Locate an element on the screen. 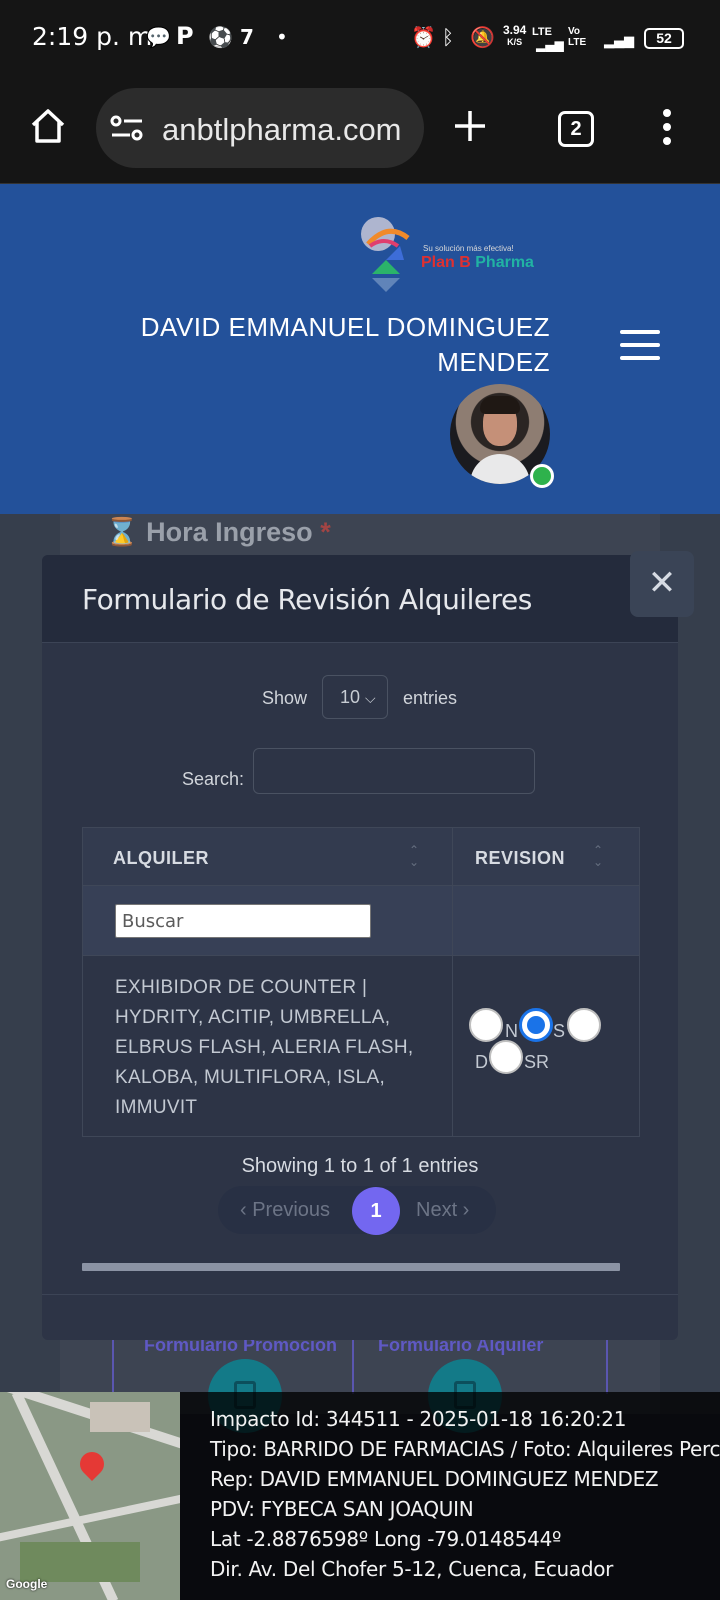  lte-label: LTE is located at coordinates (542, 32).